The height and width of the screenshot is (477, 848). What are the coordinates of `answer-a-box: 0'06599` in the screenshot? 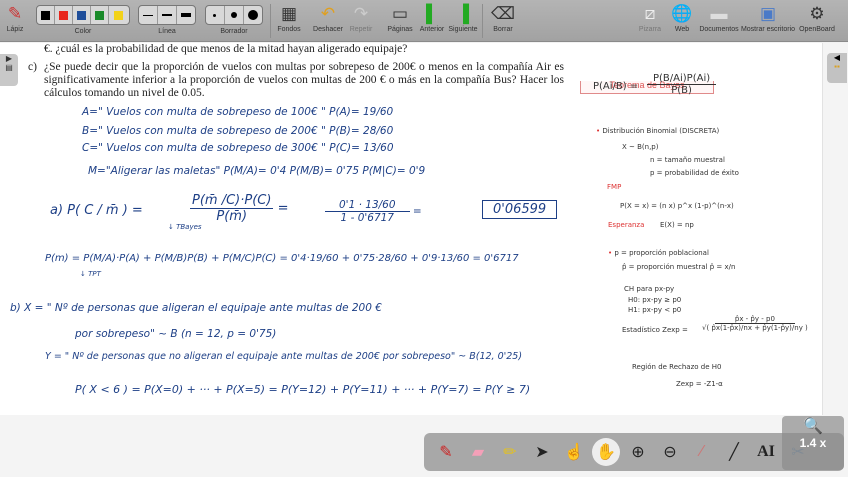 It's located at (520, 209).